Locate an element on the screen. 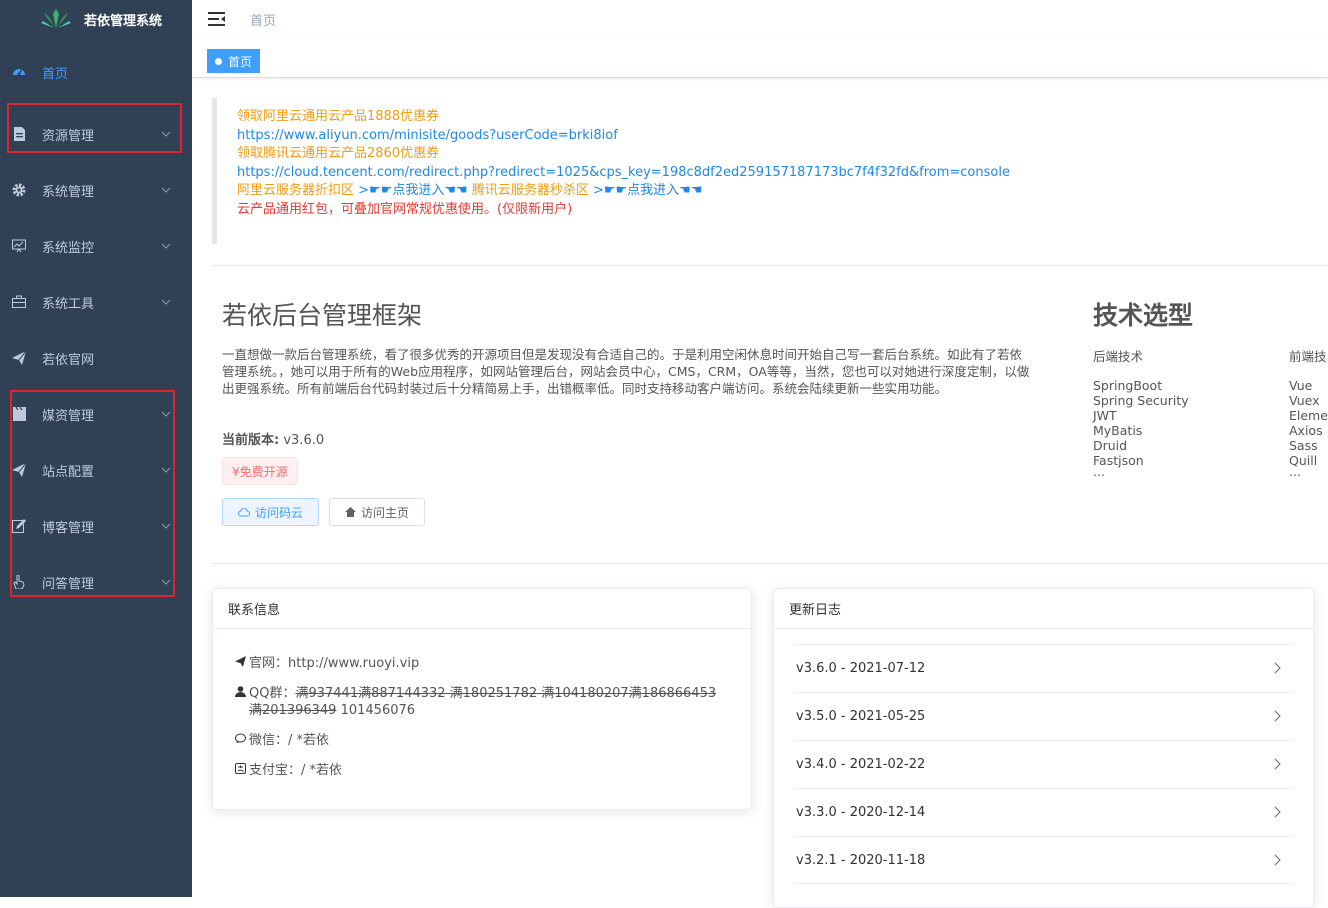 This screenshot has width=1328, height=908. active-dot-icon is located at coordinates (218, 61).